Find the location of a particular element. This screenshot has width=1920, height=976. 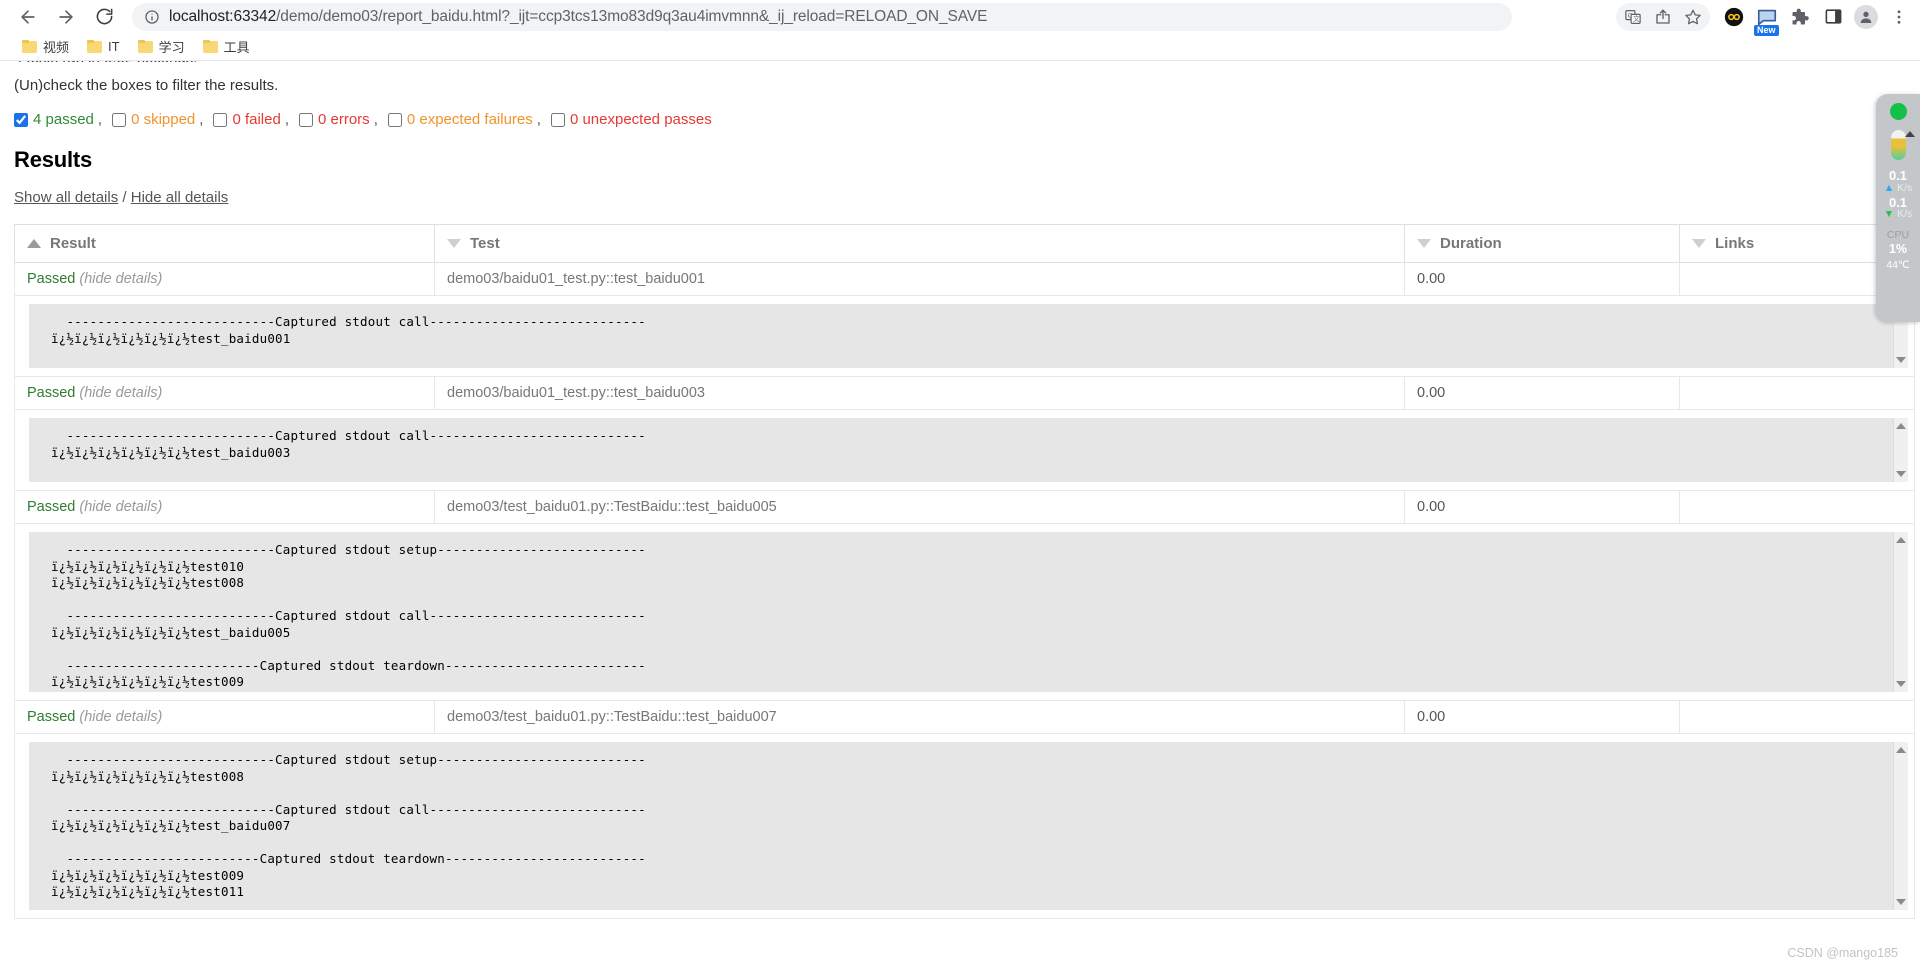

show-all-details-link: Show all details is located at coordinates (66, 197).